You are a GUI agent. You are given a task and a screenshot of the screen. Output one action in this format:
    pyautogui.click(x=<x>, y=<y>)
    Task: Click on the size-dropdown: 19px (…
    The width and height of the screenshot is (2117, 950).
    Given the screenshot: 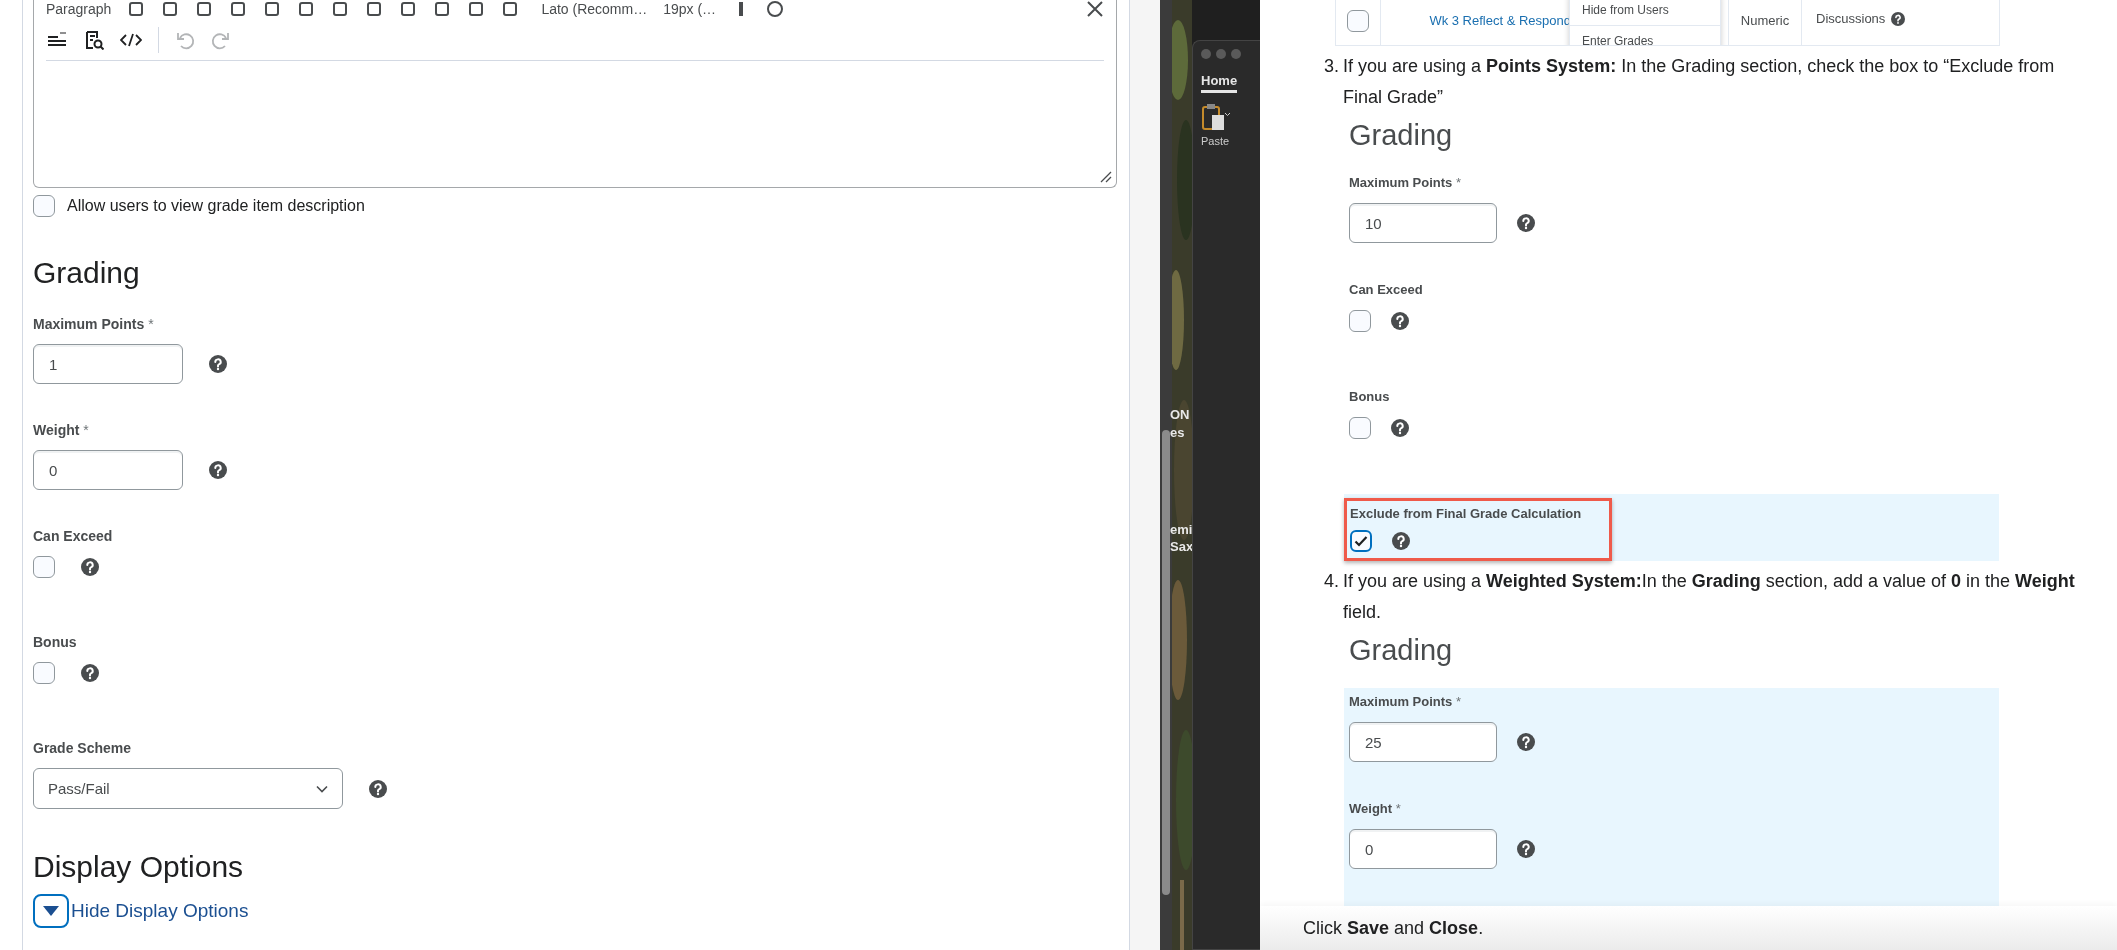 What is the action you would take?
    pyautogui.click(x=690, y=9)
    